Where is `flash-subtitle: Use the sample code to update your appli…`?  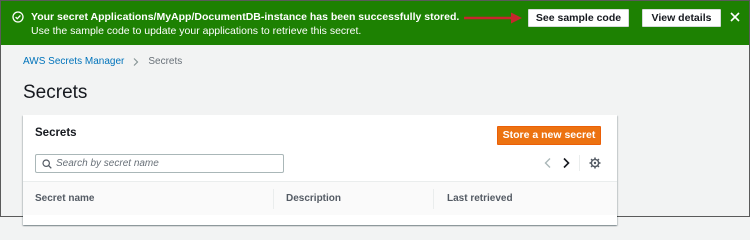
flash-subtitle: Use the sample code to update your appli… is located at coordinates (196, 31).